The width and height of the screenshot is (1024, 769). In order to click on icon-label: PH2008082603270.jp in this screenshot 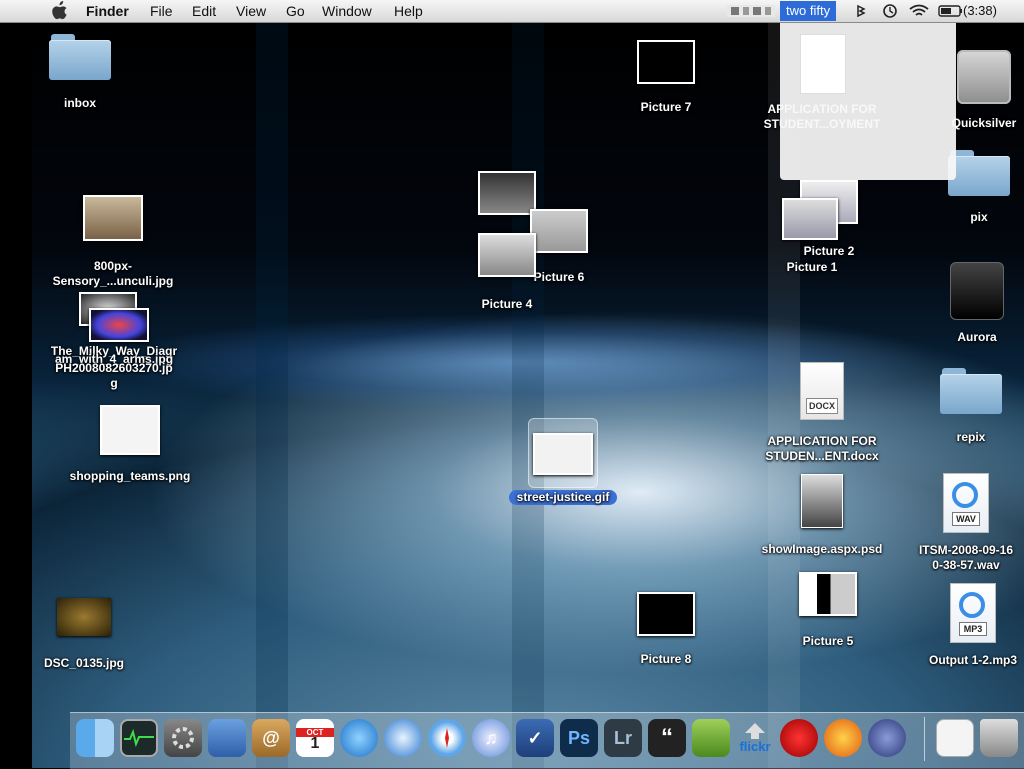, I will do `click(114, 368)`.